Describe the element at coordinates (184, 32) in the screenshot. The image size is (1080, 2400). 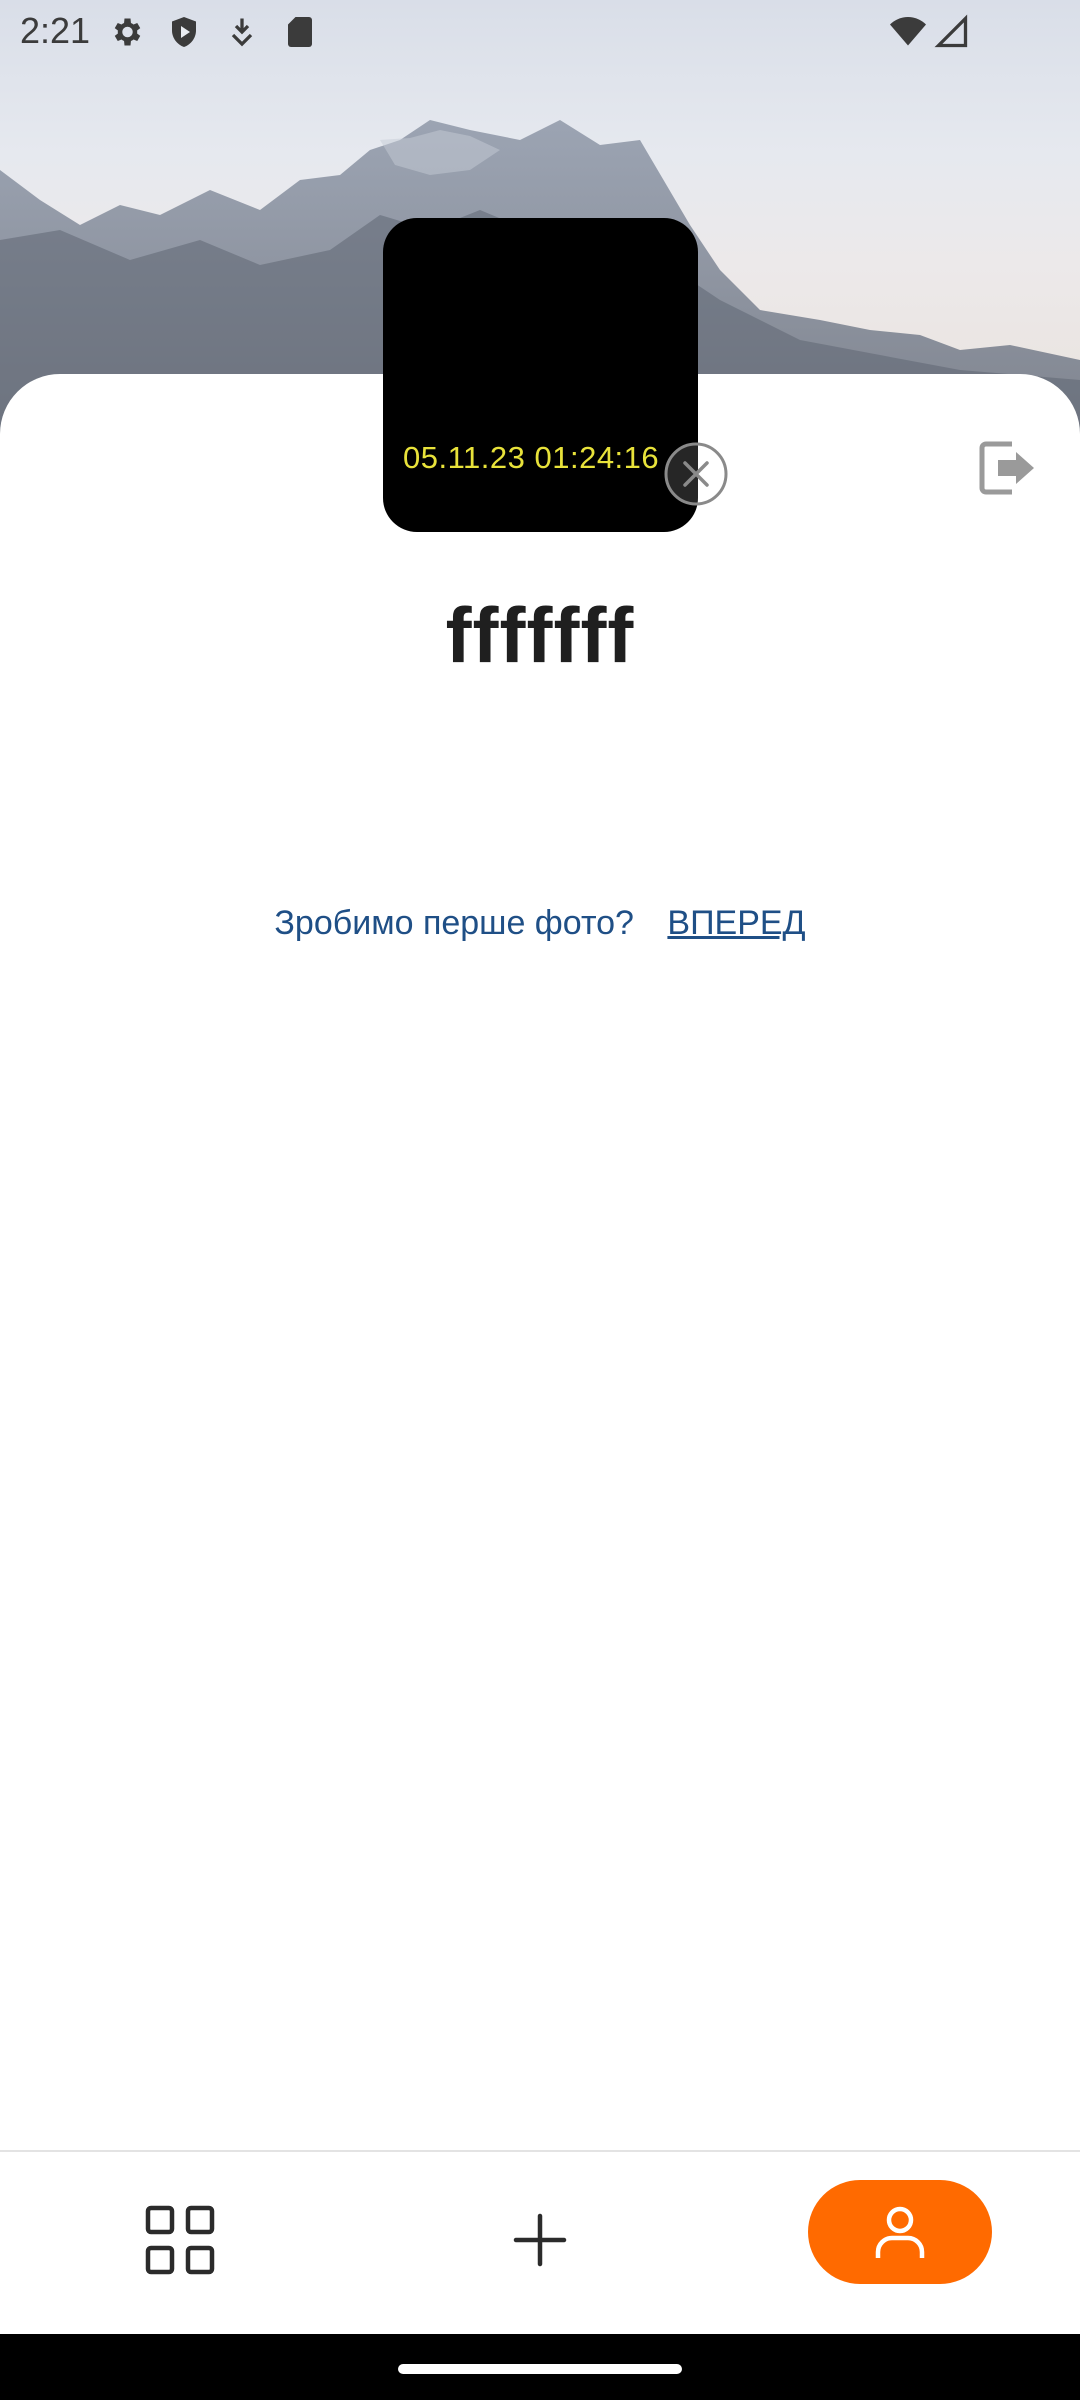
I see `shield-play-icon` at that location.